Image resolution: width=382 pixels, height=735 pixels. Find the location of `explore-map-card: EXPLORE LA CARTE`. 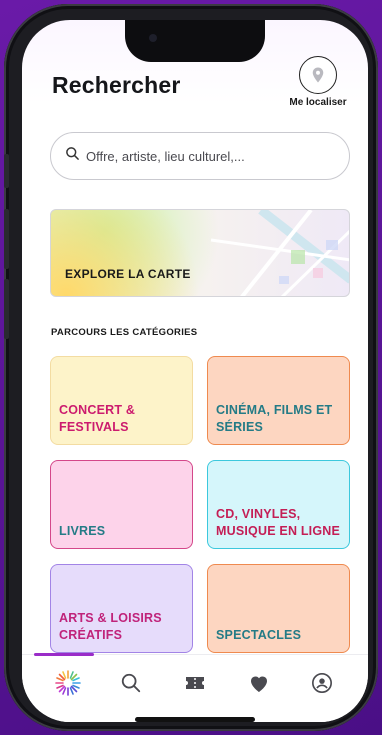

explore-map-card: EXPLORE LA CARTE is located at coordinates (200, 253).